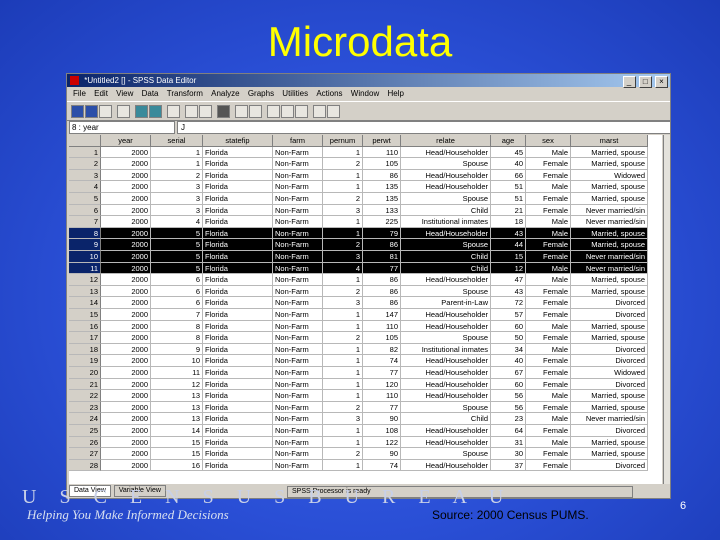 The image size is (720, 540). What do you see at coordinates (287, 111) in the screenshot?
I see `weight-cases-icon` at bounding box center [287, 111].